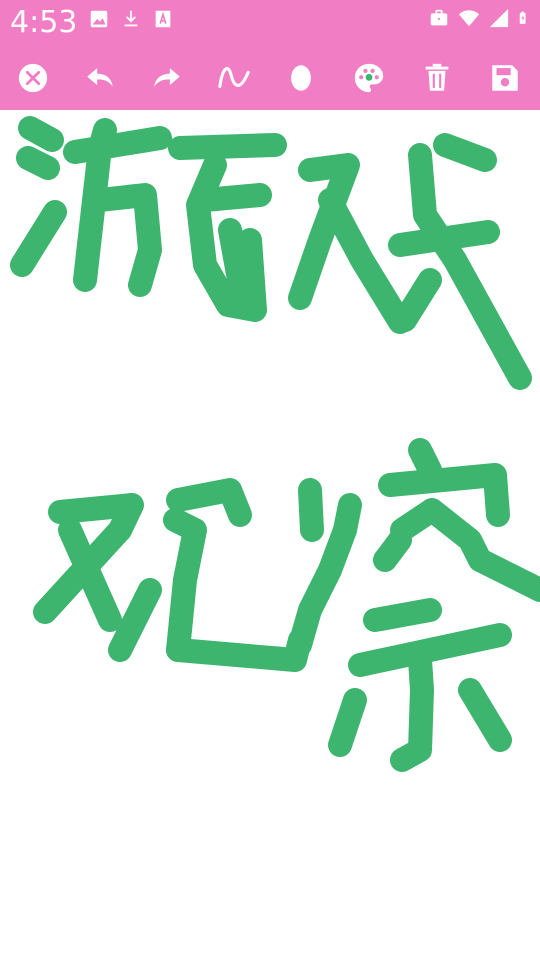 This screenshot has height=960, width=540. I want to click on palette-icon, so click(369, 78).